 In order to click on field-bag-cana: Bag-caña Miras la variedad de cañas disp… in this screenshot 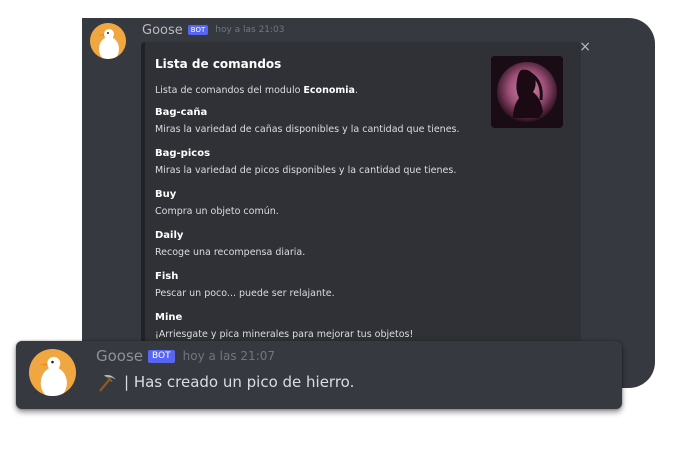, I will do `click(325, 126)`.